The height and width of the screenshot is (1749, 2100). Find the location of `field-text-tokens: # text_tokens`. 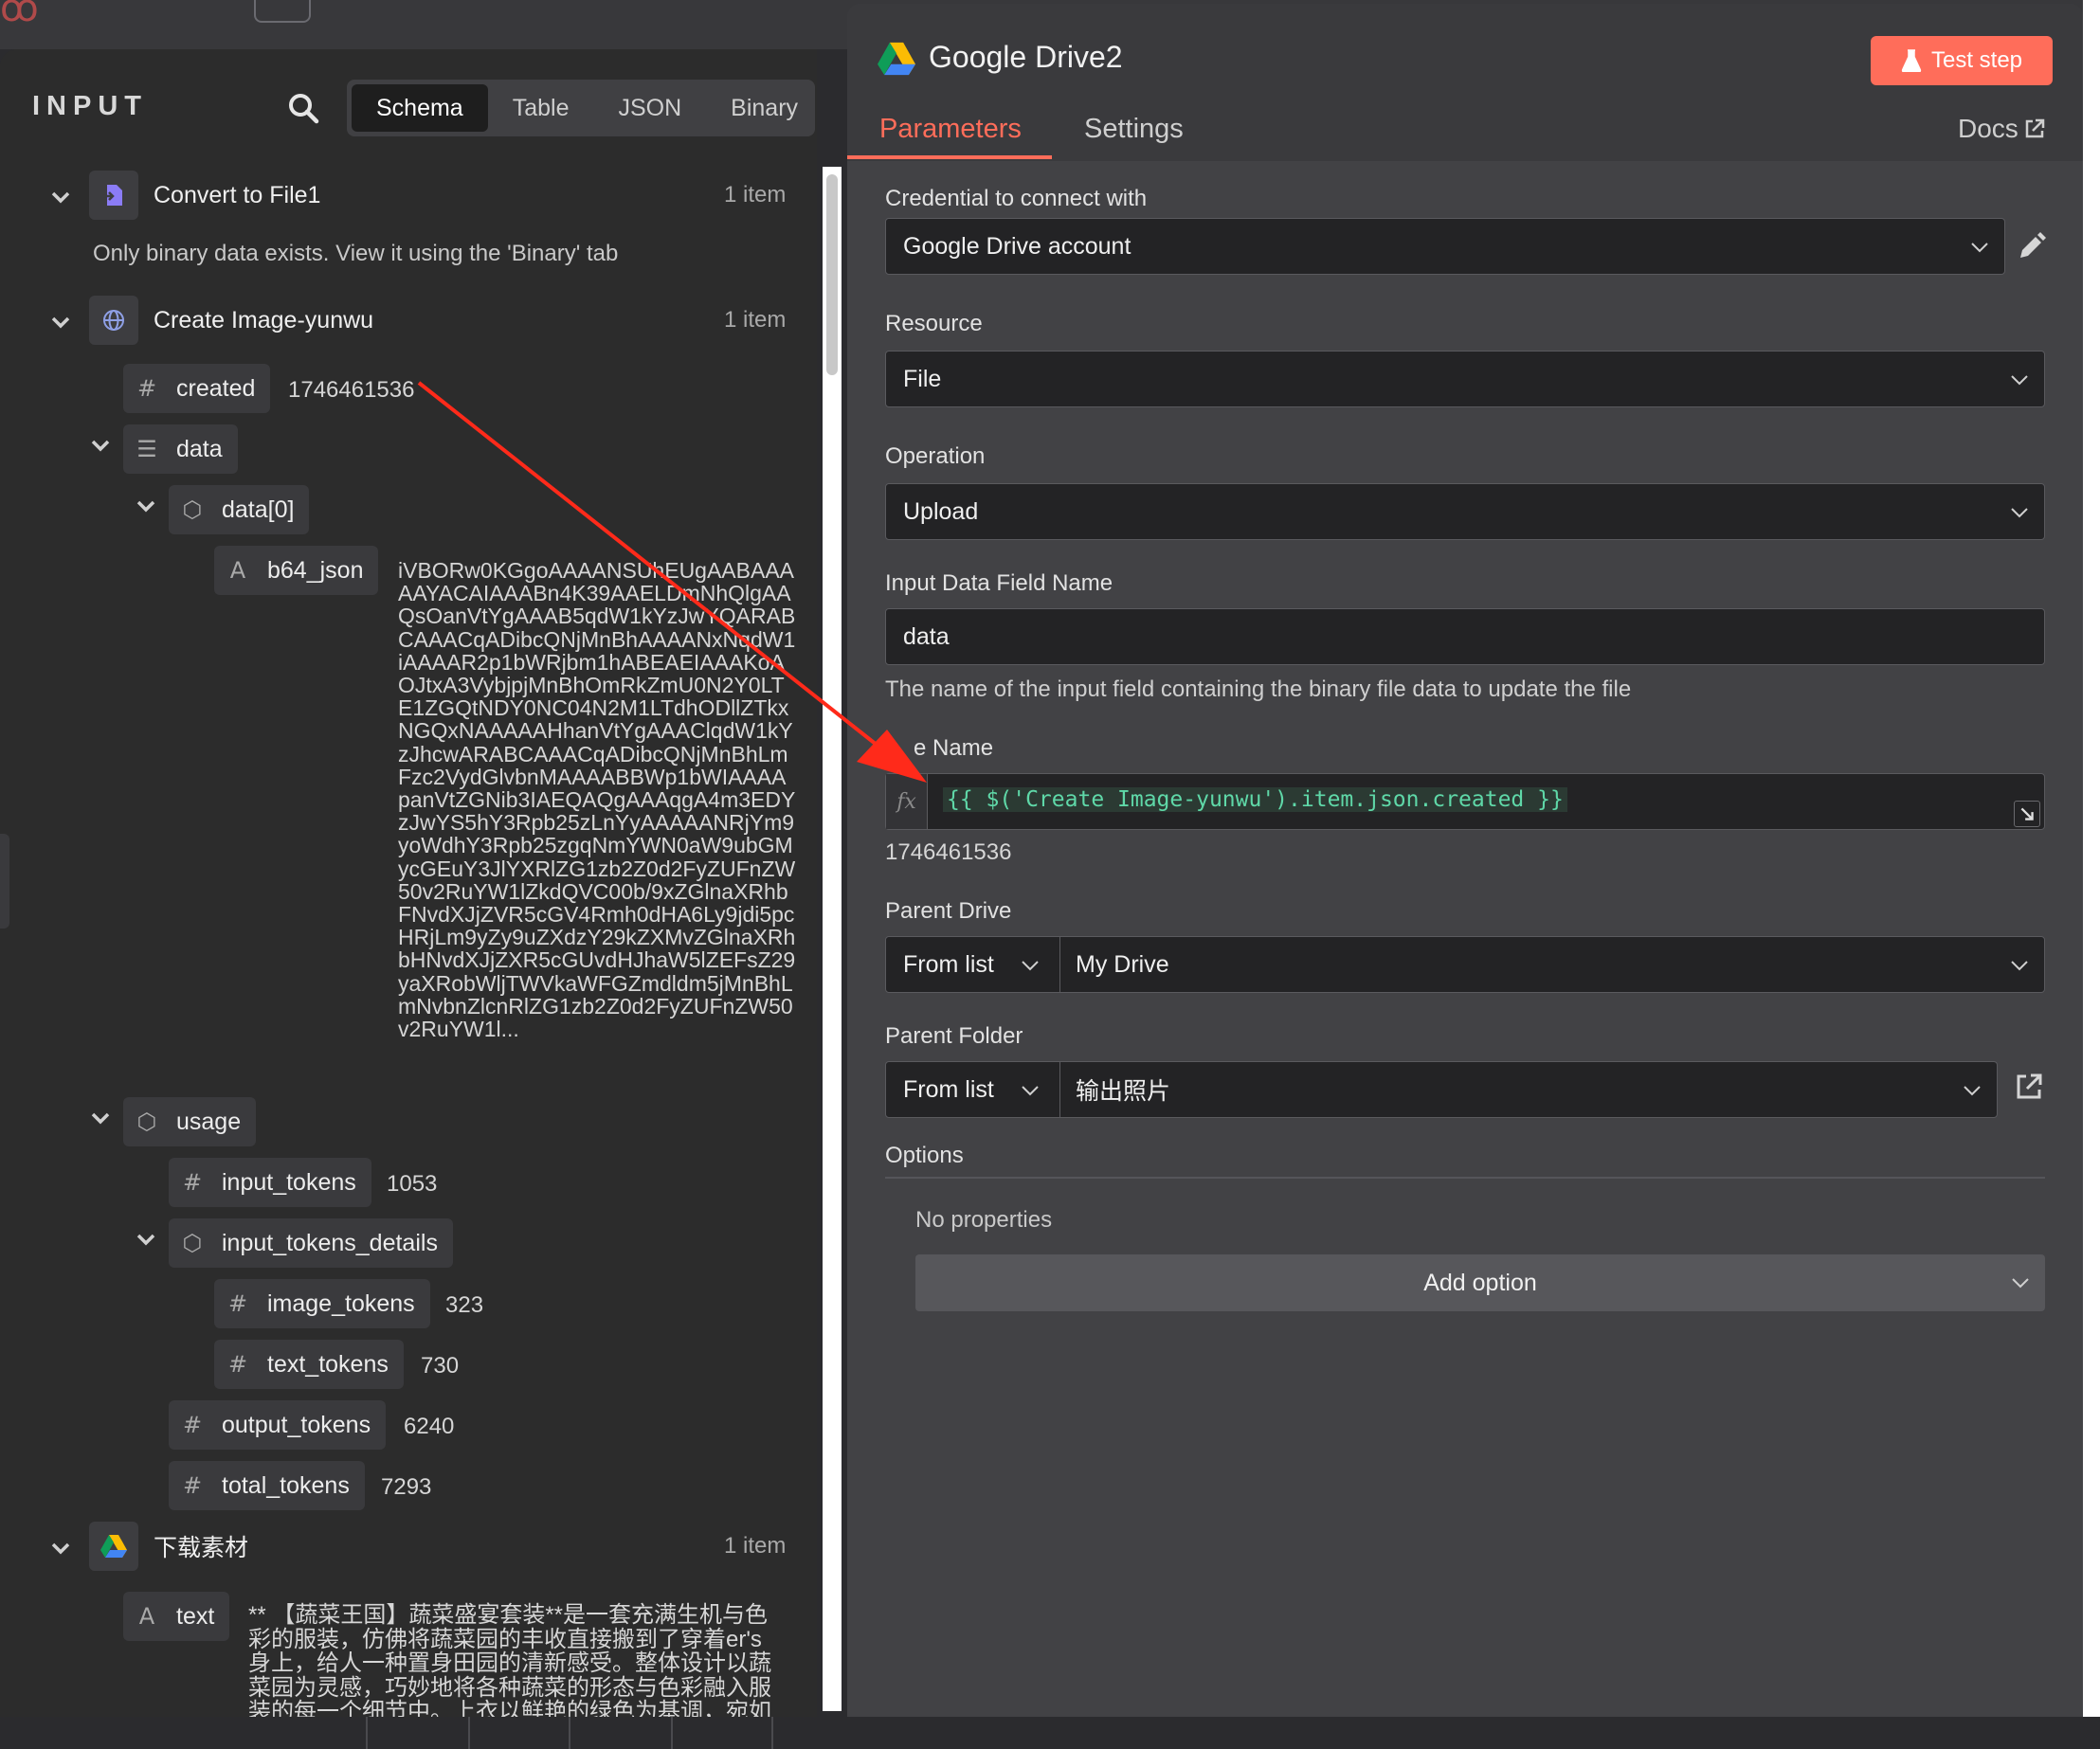

field-text-tokens: # text_tokens is located at coordinates (309, 1364).